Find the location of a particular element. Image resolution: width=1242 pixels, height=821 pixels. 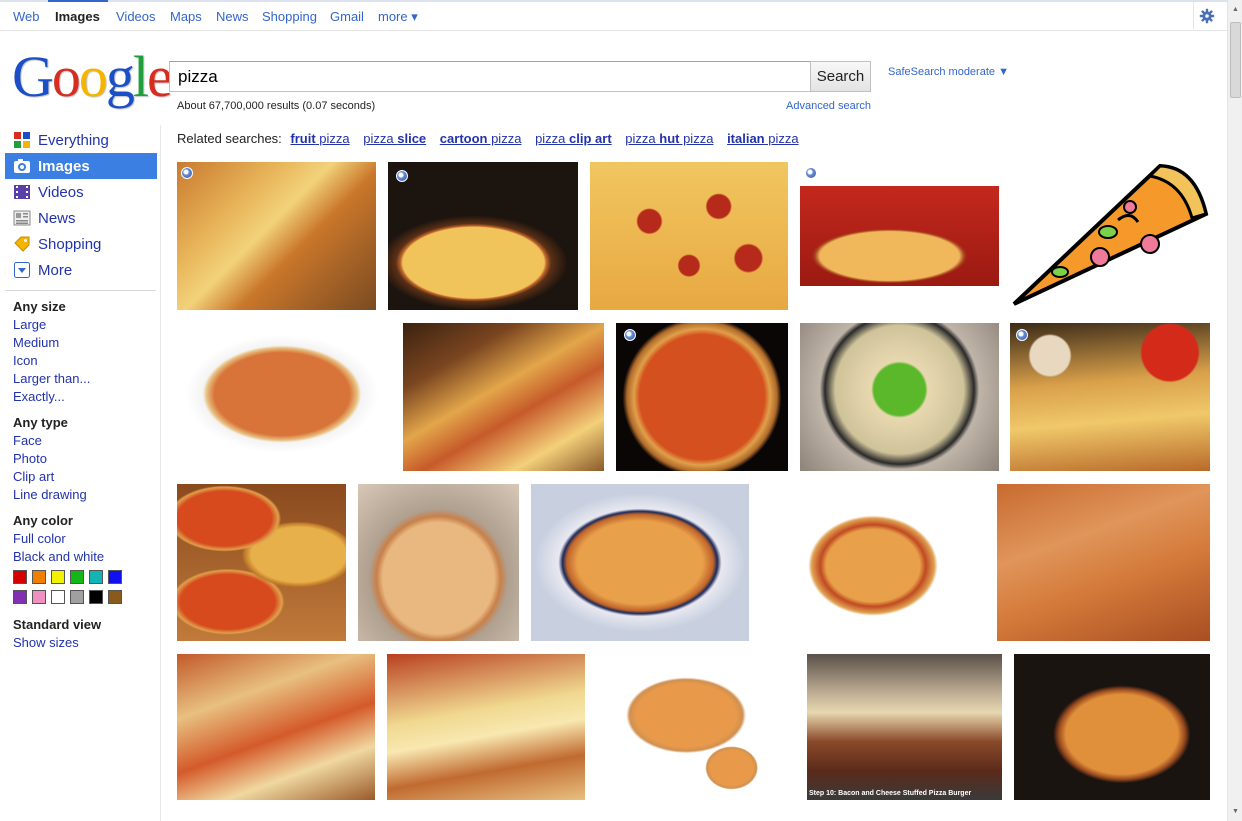

type-option-line-drawing: Line drawing is located at coordinates (83, 495).